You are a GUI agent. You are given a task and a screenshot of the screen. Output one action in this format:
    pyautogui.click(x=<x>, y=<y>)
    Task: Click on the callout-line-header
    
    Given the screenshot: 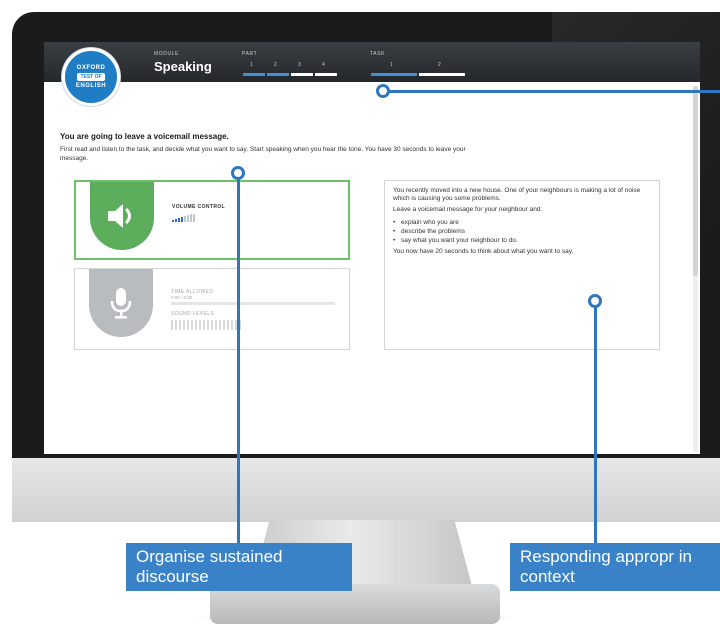 What is the action you would take?
    pyautogui.click(x=553, y=91)
    